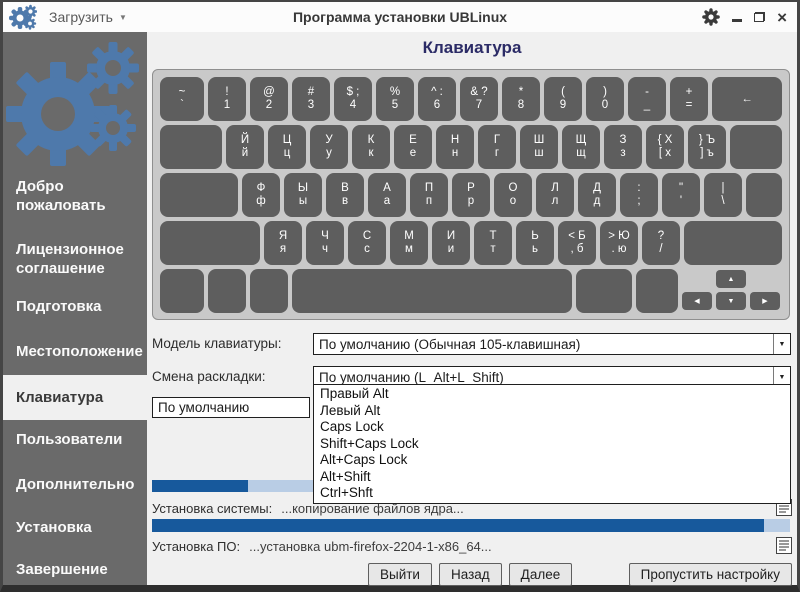  I want to click on keyboard-key: ) 0, so click(605, 99).